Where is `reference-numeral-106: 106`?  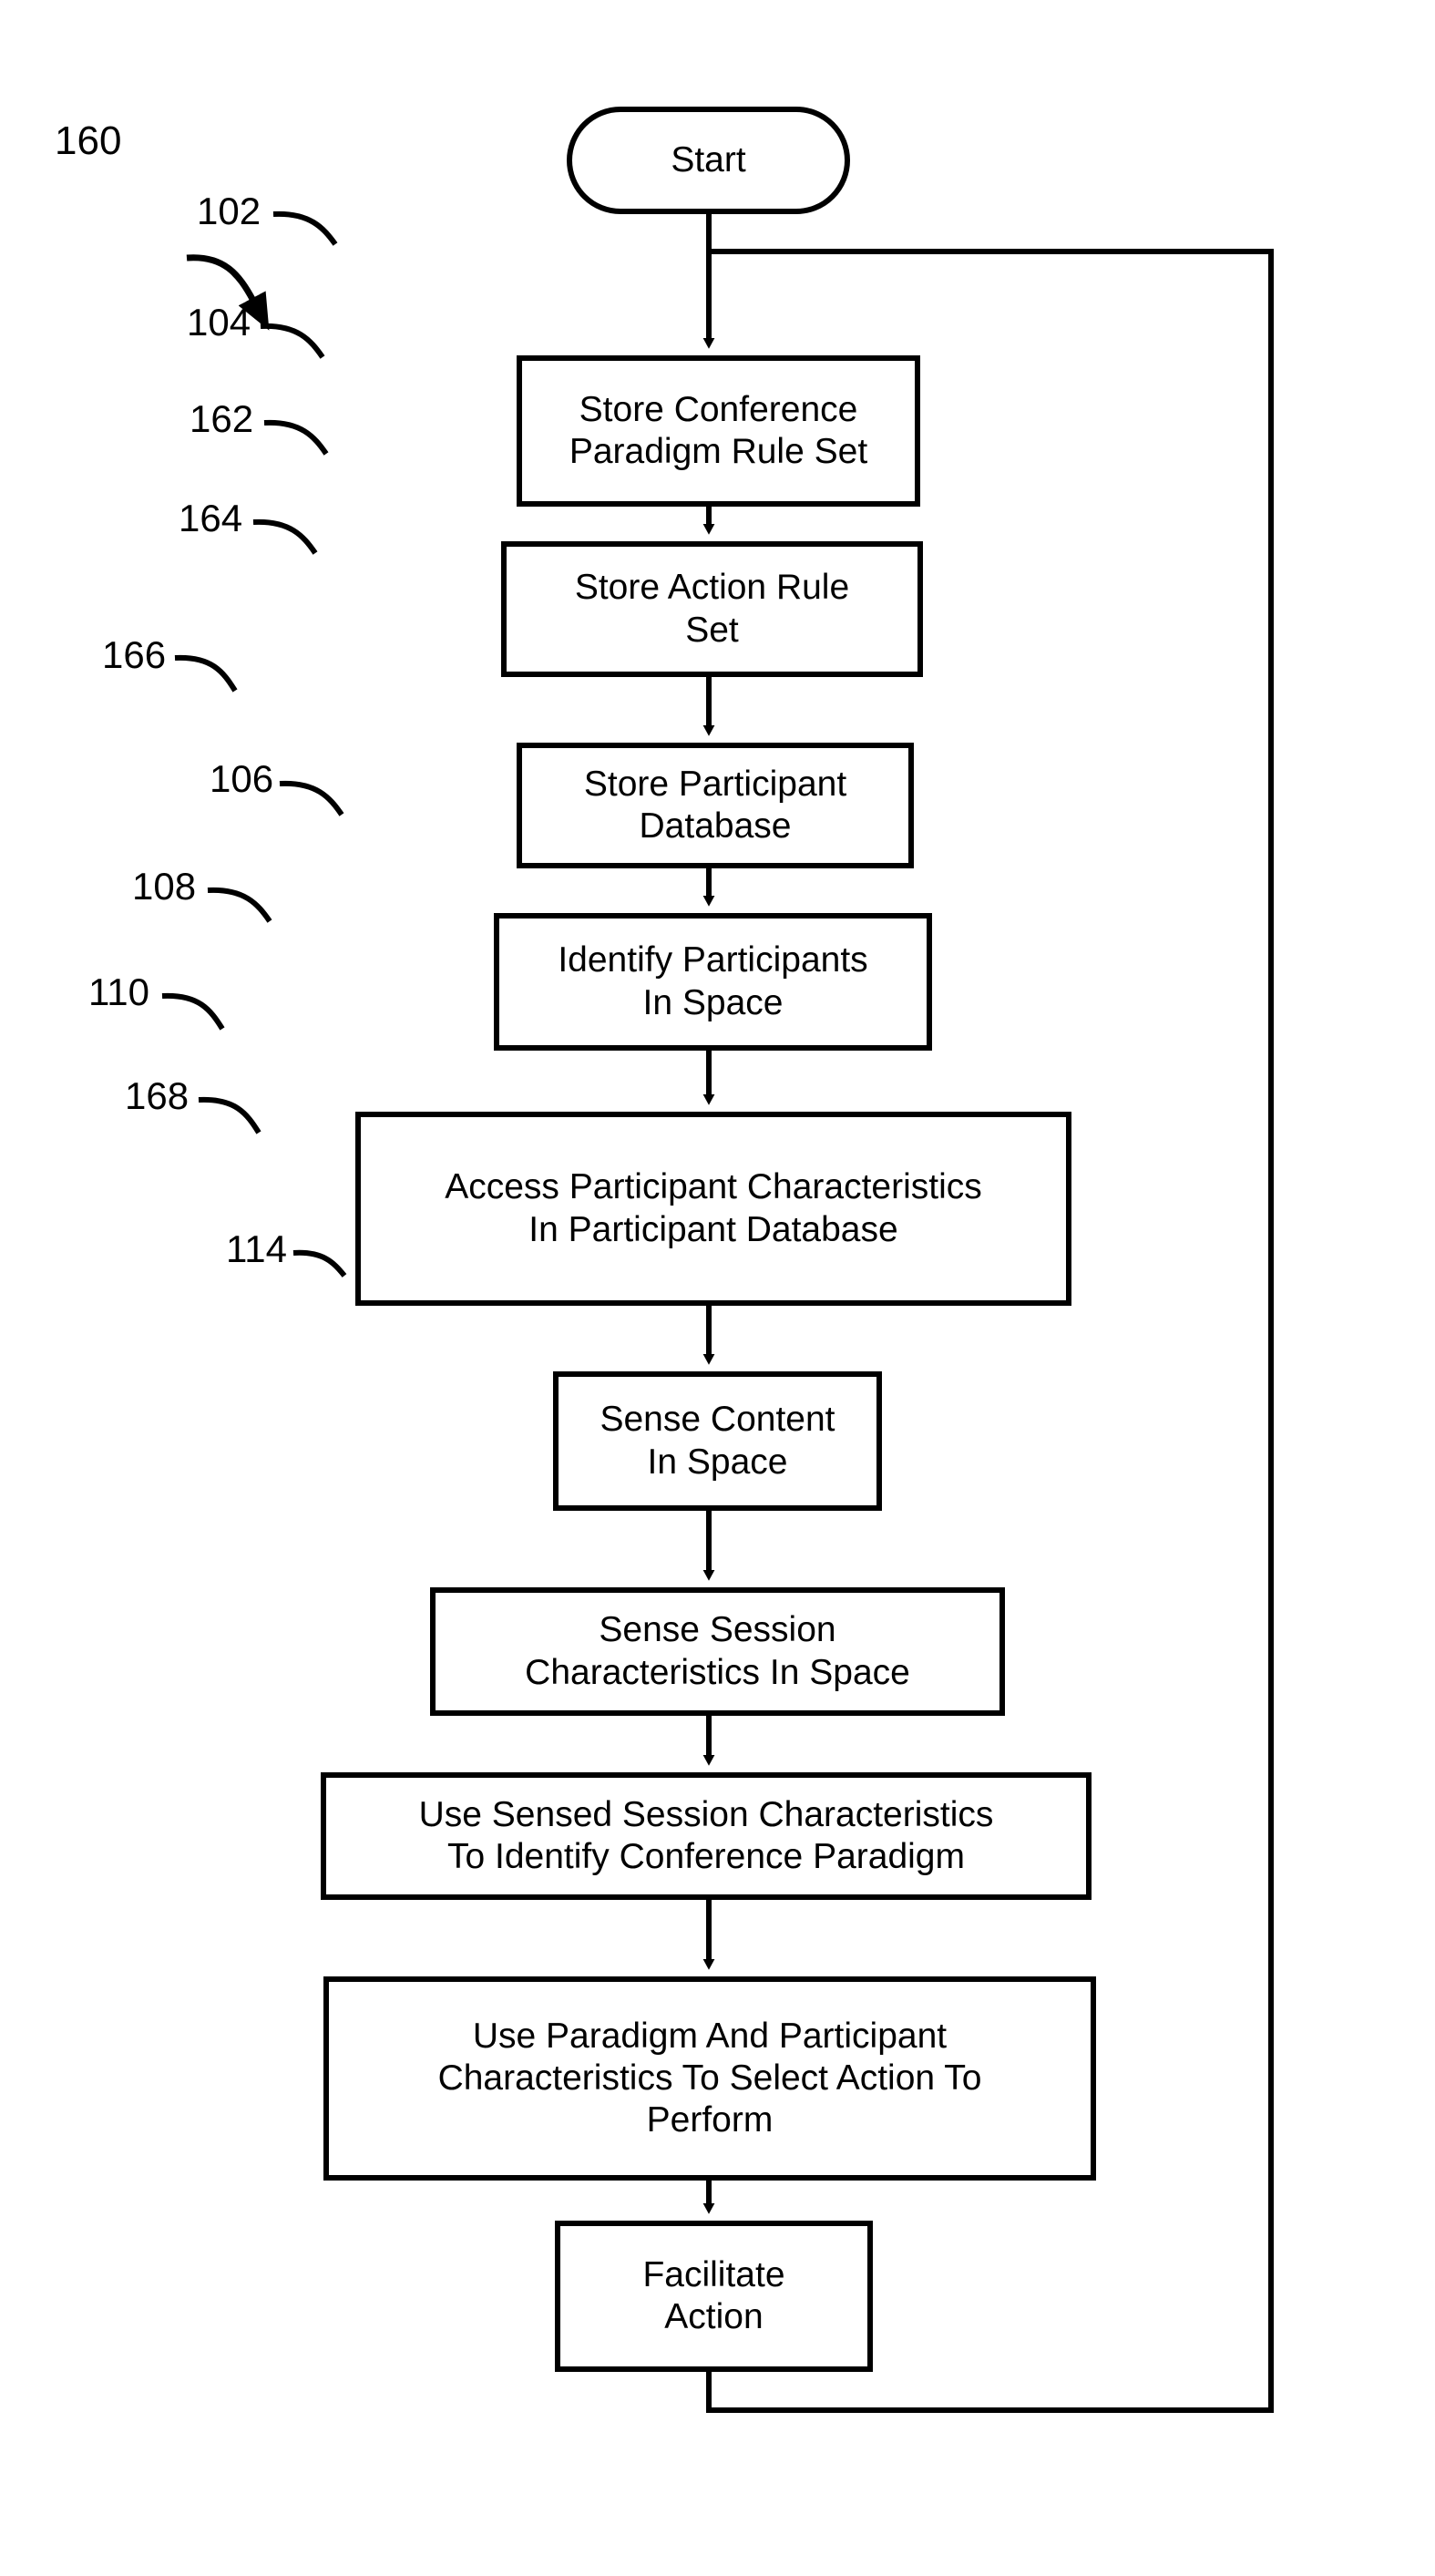
reference-numeral-106: 106 is located at coordinates (242, 779).